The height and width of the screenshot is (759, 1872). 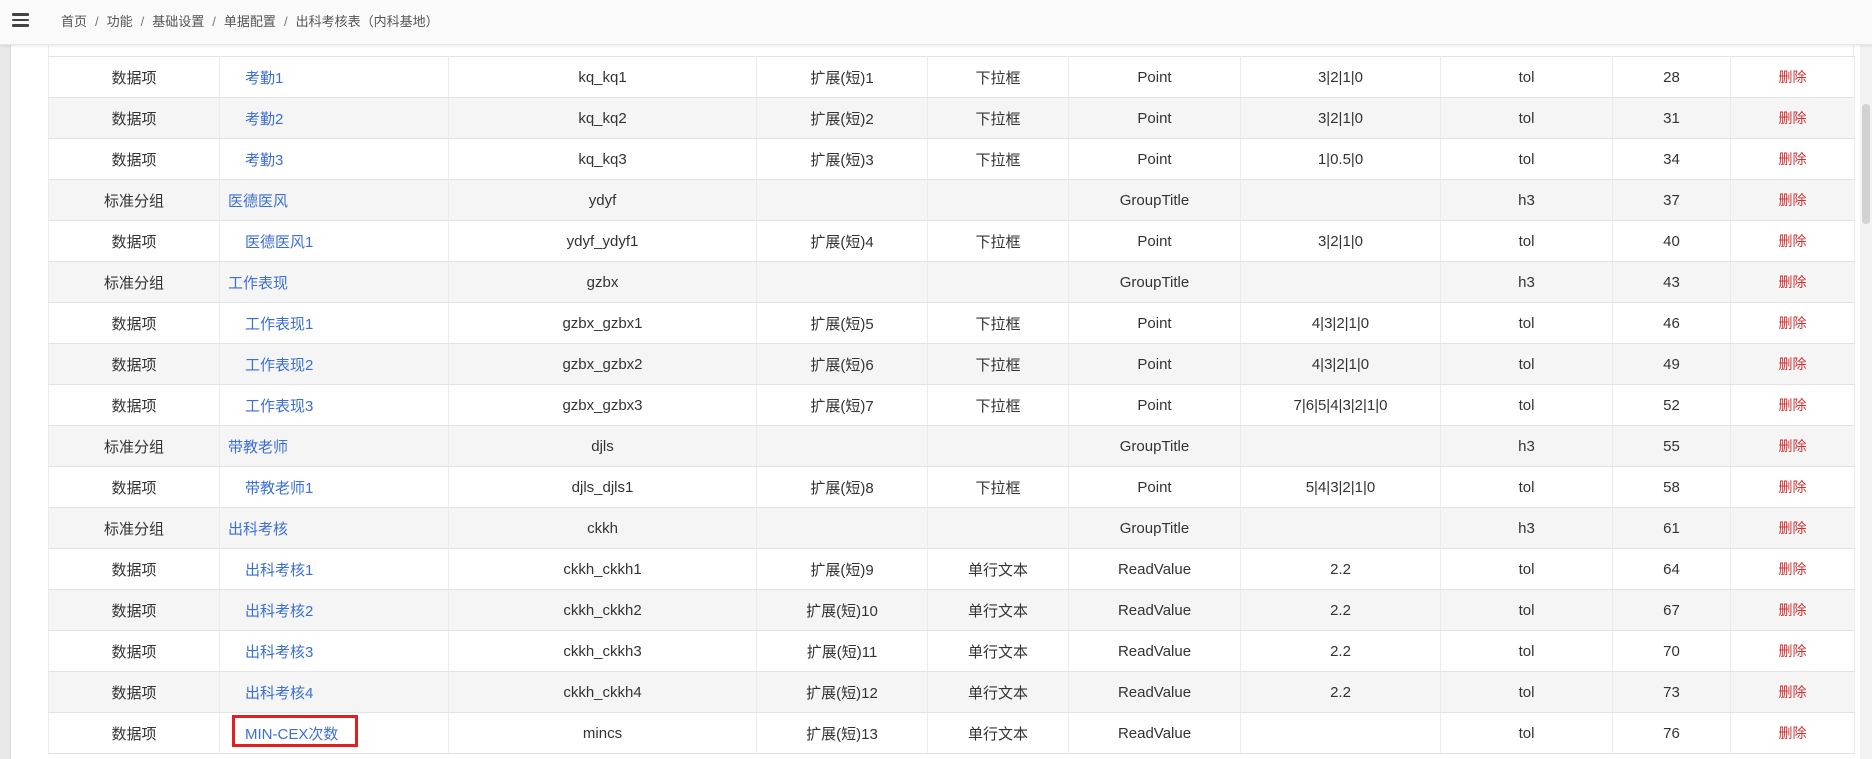 What do you see at coordinates (258, 201) in the screenshot?
I see `row-name-link: 医德医风` at bounding box center [258, 201].